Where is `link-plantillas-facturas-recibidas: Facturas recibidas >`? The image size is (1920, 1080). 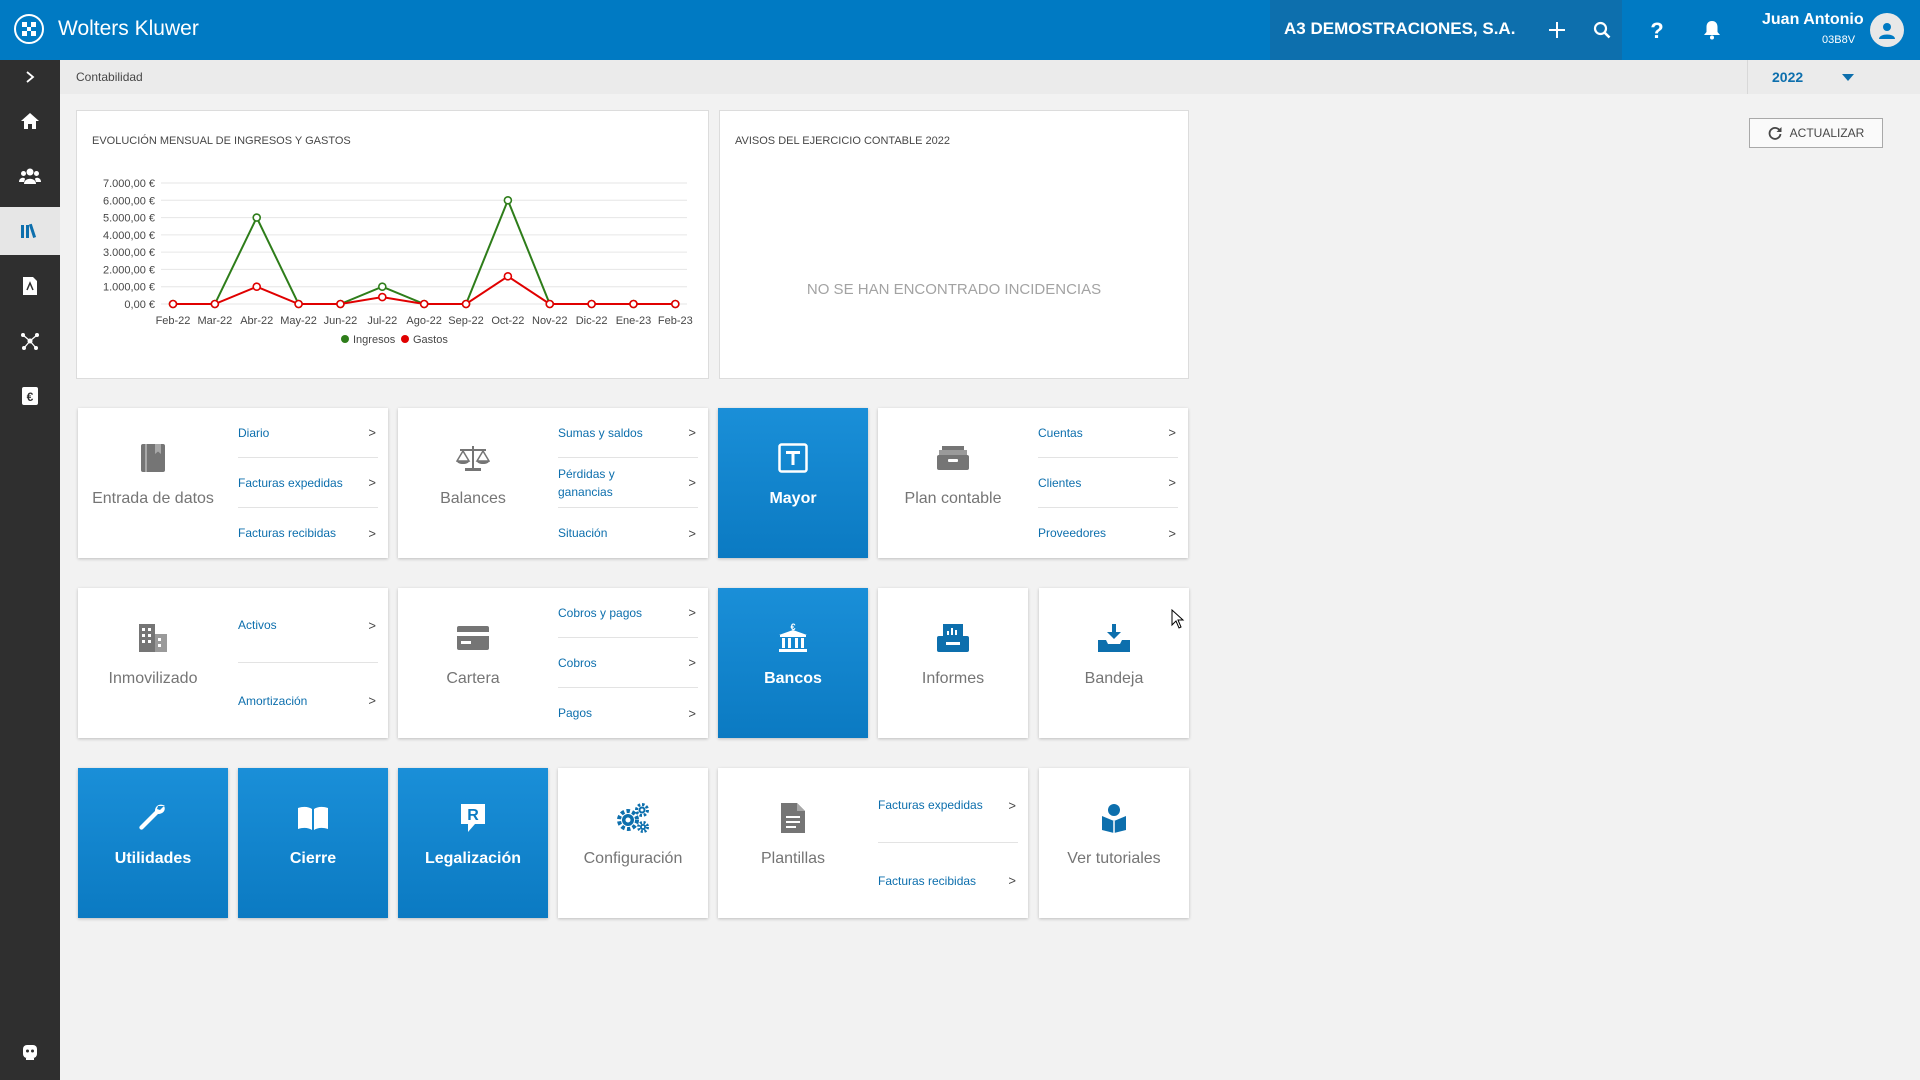
link-plantillas-facturas-recibidas: Facturas recibidas > is located at coordinates (948, 880).